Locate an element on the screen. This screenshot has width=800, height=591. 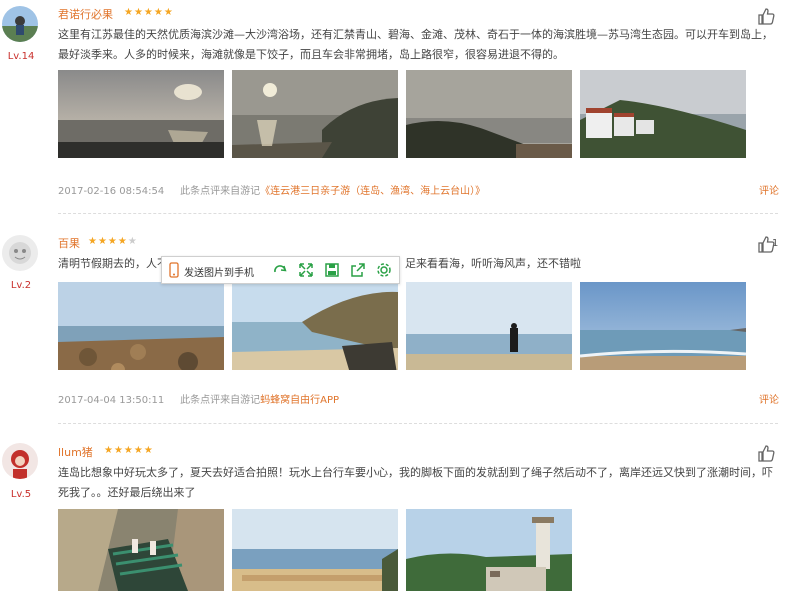
source-link: 蚂蜂窝自由行APP is located at coordinates (299, 400).